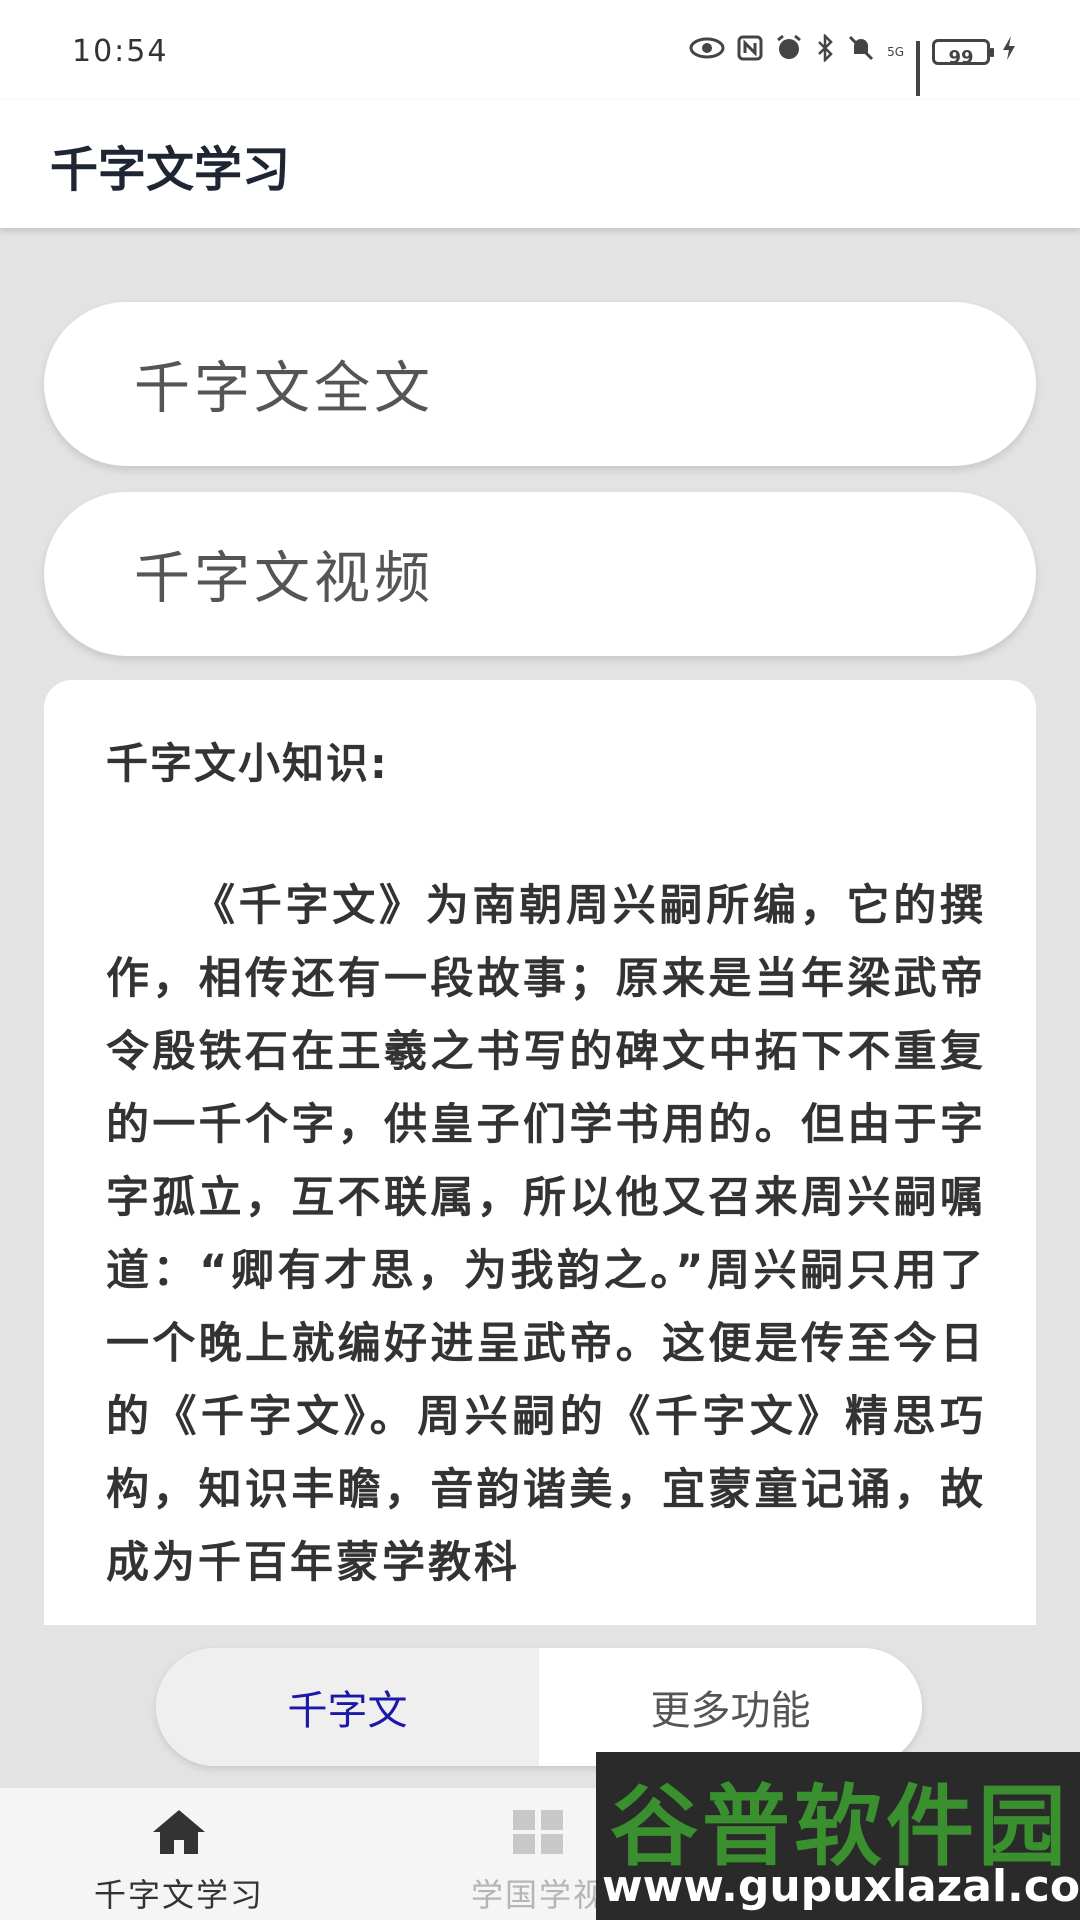 This screenshot has width=1080, height=1920. I want to click on home-icon, so click(179, 1832).